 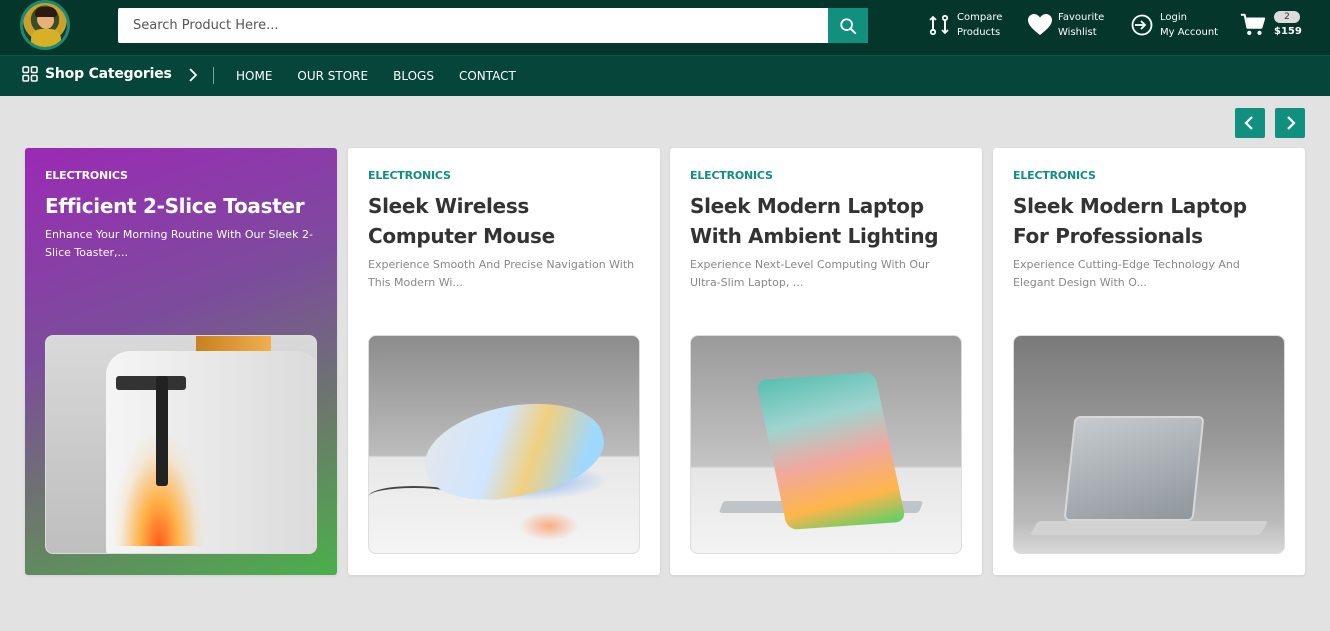 What do you see at coordinates (980, 17) in the screenshot?
I see `compare-line1: Compare` at bounding box center [980, 17].